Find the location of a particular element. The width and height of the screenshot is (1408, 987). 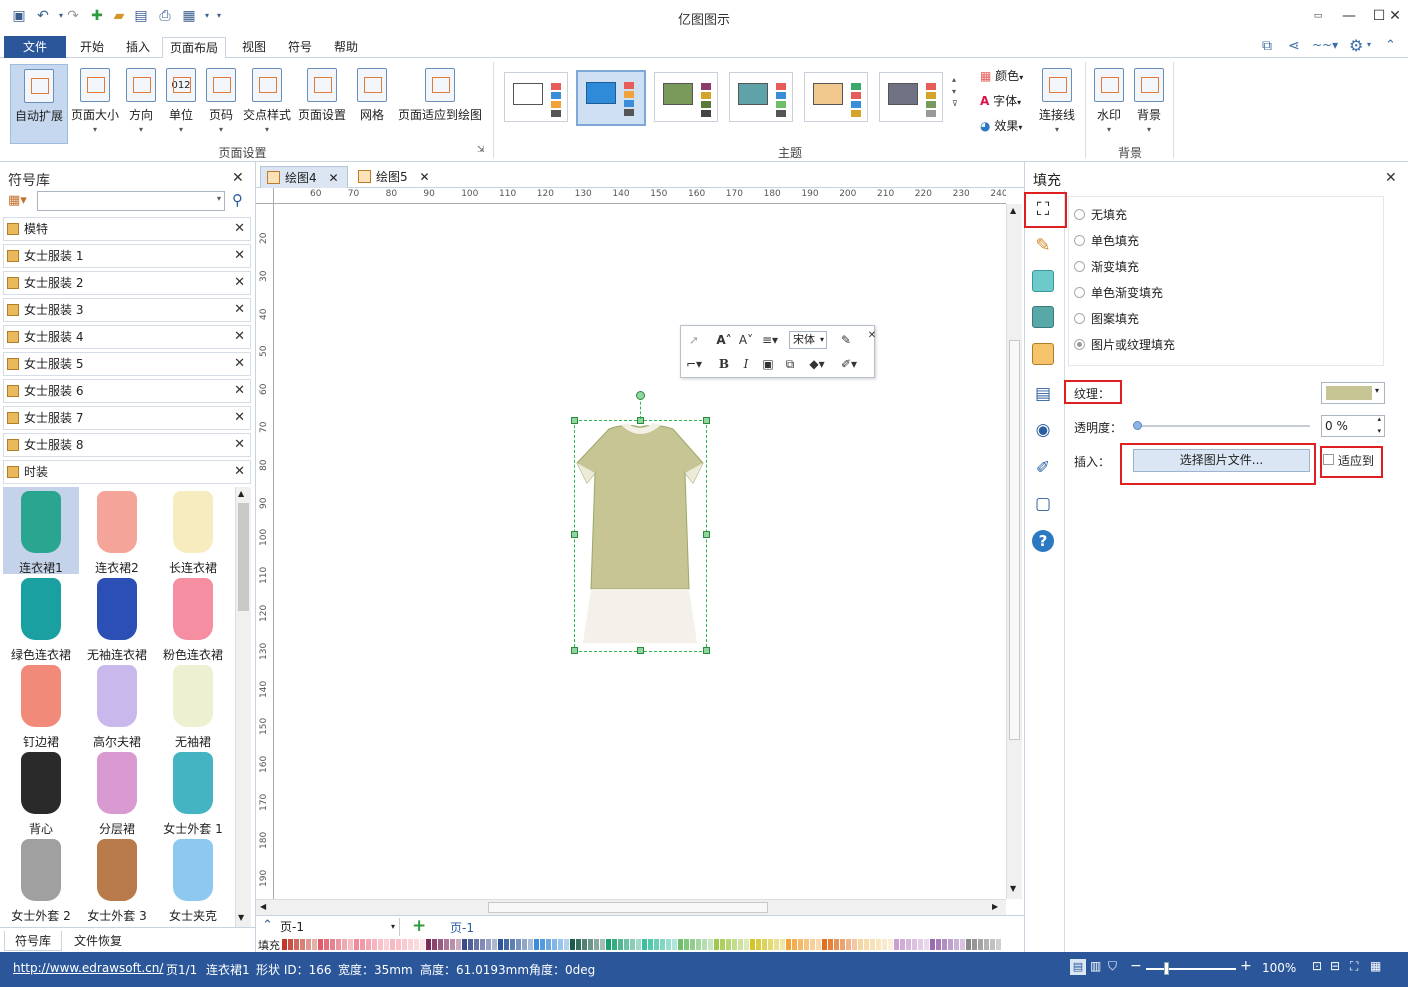

bold-icon: B is located at coordinates (724, 364).